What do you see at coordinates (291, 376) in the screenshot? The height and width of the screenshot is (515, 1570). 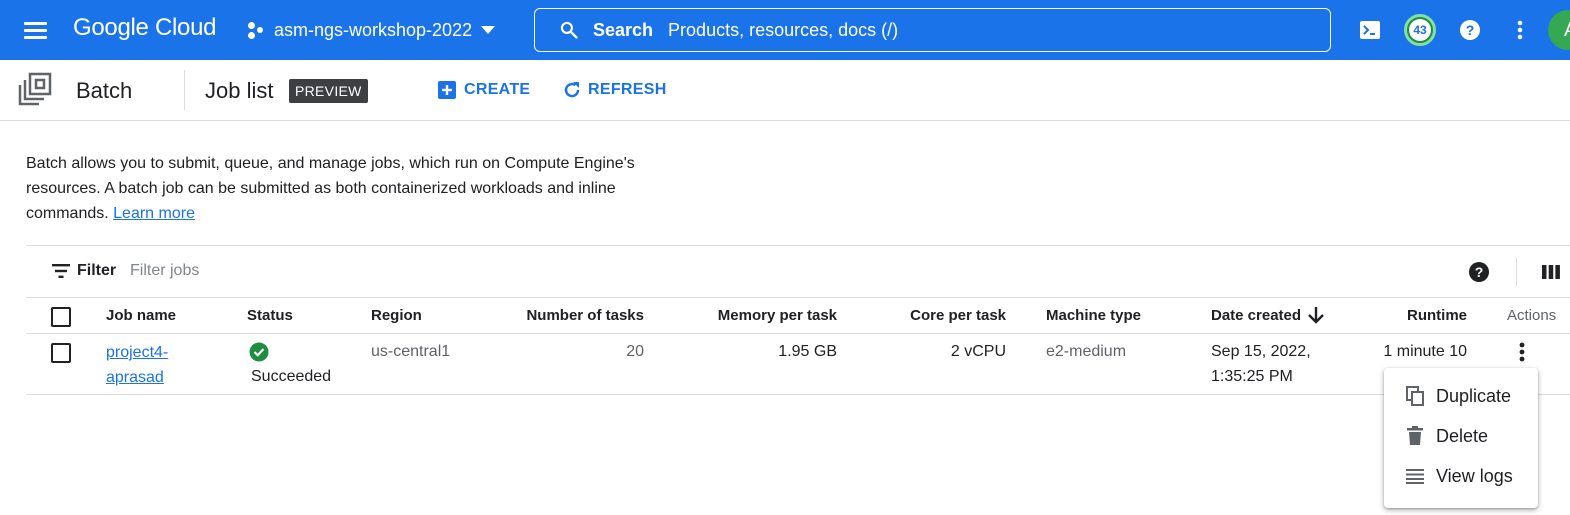 I see `status-text: Succeeded` at bounding box center [291, 376].